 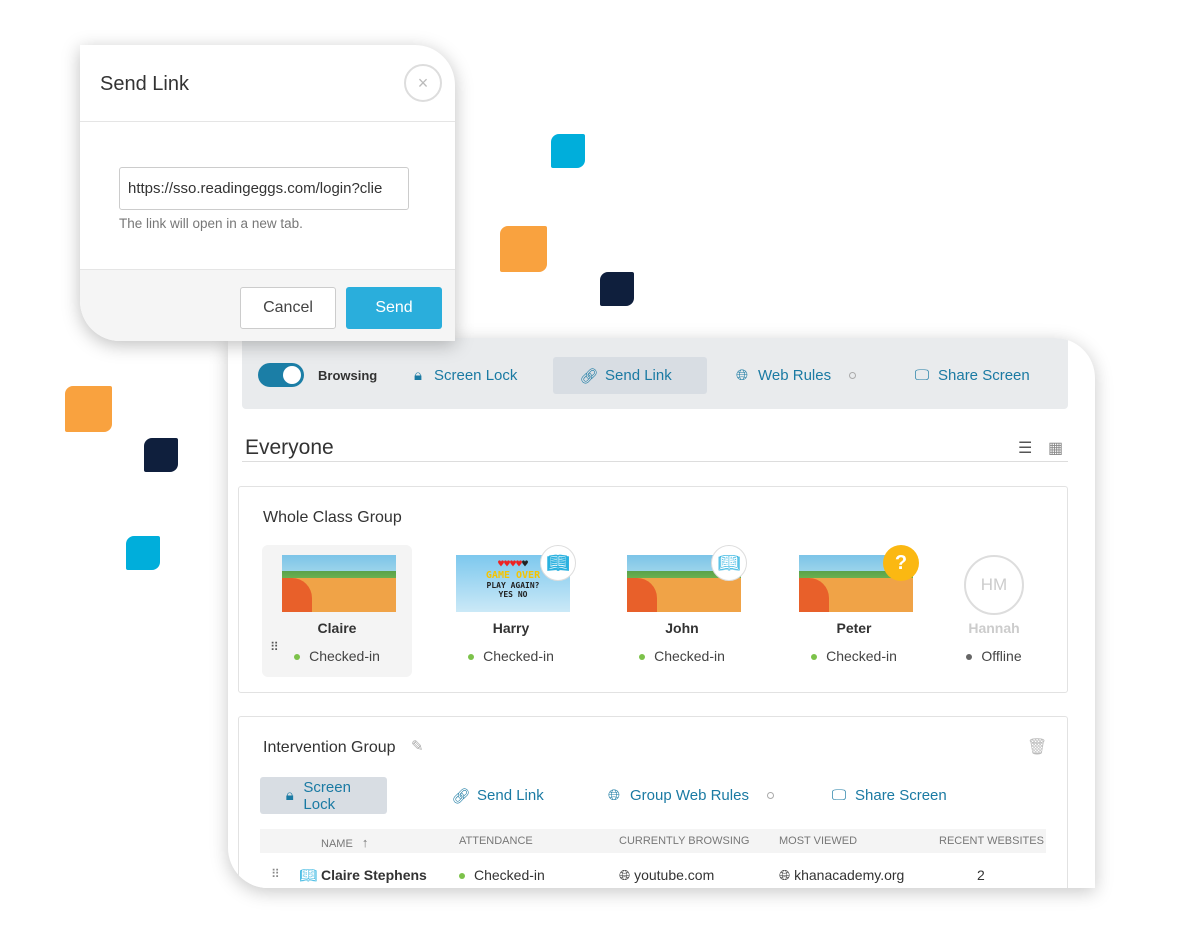 What do you see at coordinates (687, 578) in the screenshot?
I see `screen-thumbnail: 📖︎` at bounding box center [687, 578].